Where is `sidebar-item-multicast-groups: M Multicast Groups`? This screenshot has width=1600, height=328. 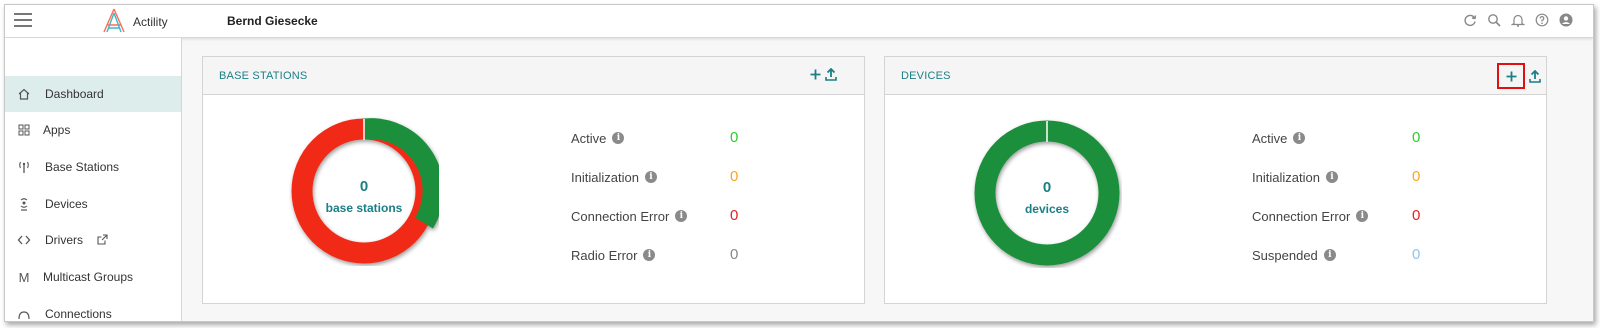
sidebar-item-multicast-groups: M Multicast Groups is located at coordinates (93, 277).